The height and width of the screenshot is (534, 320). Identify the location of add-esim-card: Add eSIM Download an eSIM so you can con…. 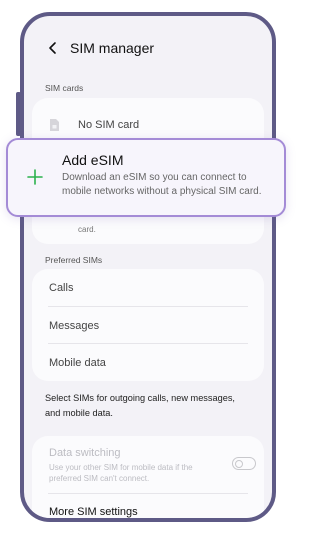
(146, 177).